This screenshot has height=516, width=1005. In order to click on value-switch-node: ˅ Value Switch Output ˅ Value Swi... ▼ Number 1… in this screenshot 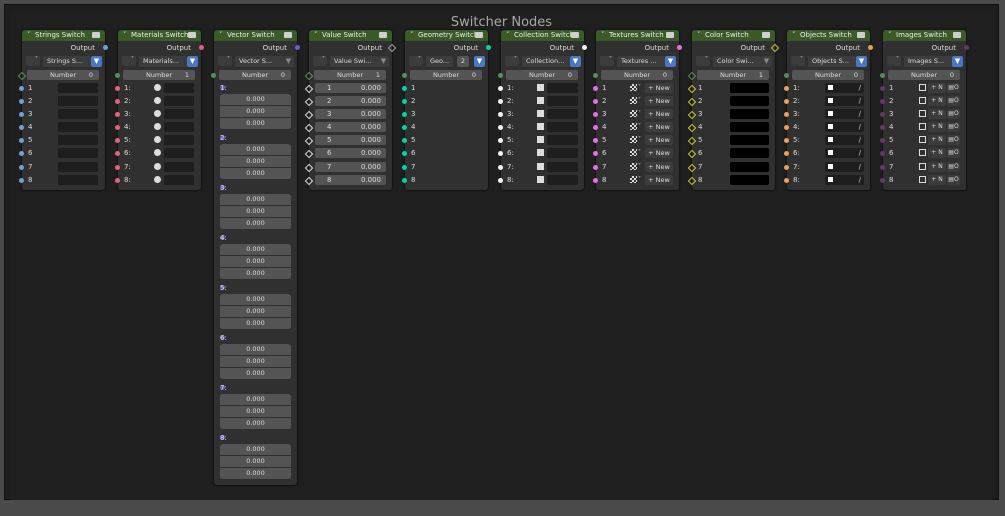, I will do `click(350, 110)`.